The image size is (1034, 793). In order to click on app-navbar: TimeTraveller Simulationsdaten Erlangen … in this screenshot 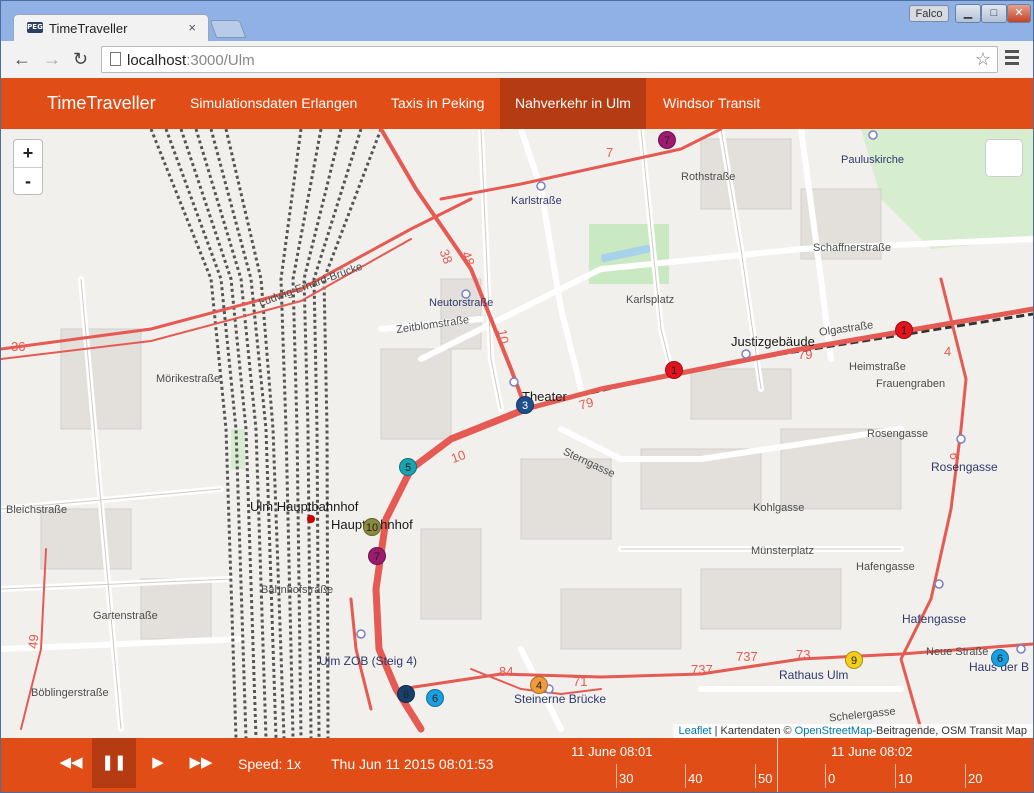, I will do `click(517, 103)`.